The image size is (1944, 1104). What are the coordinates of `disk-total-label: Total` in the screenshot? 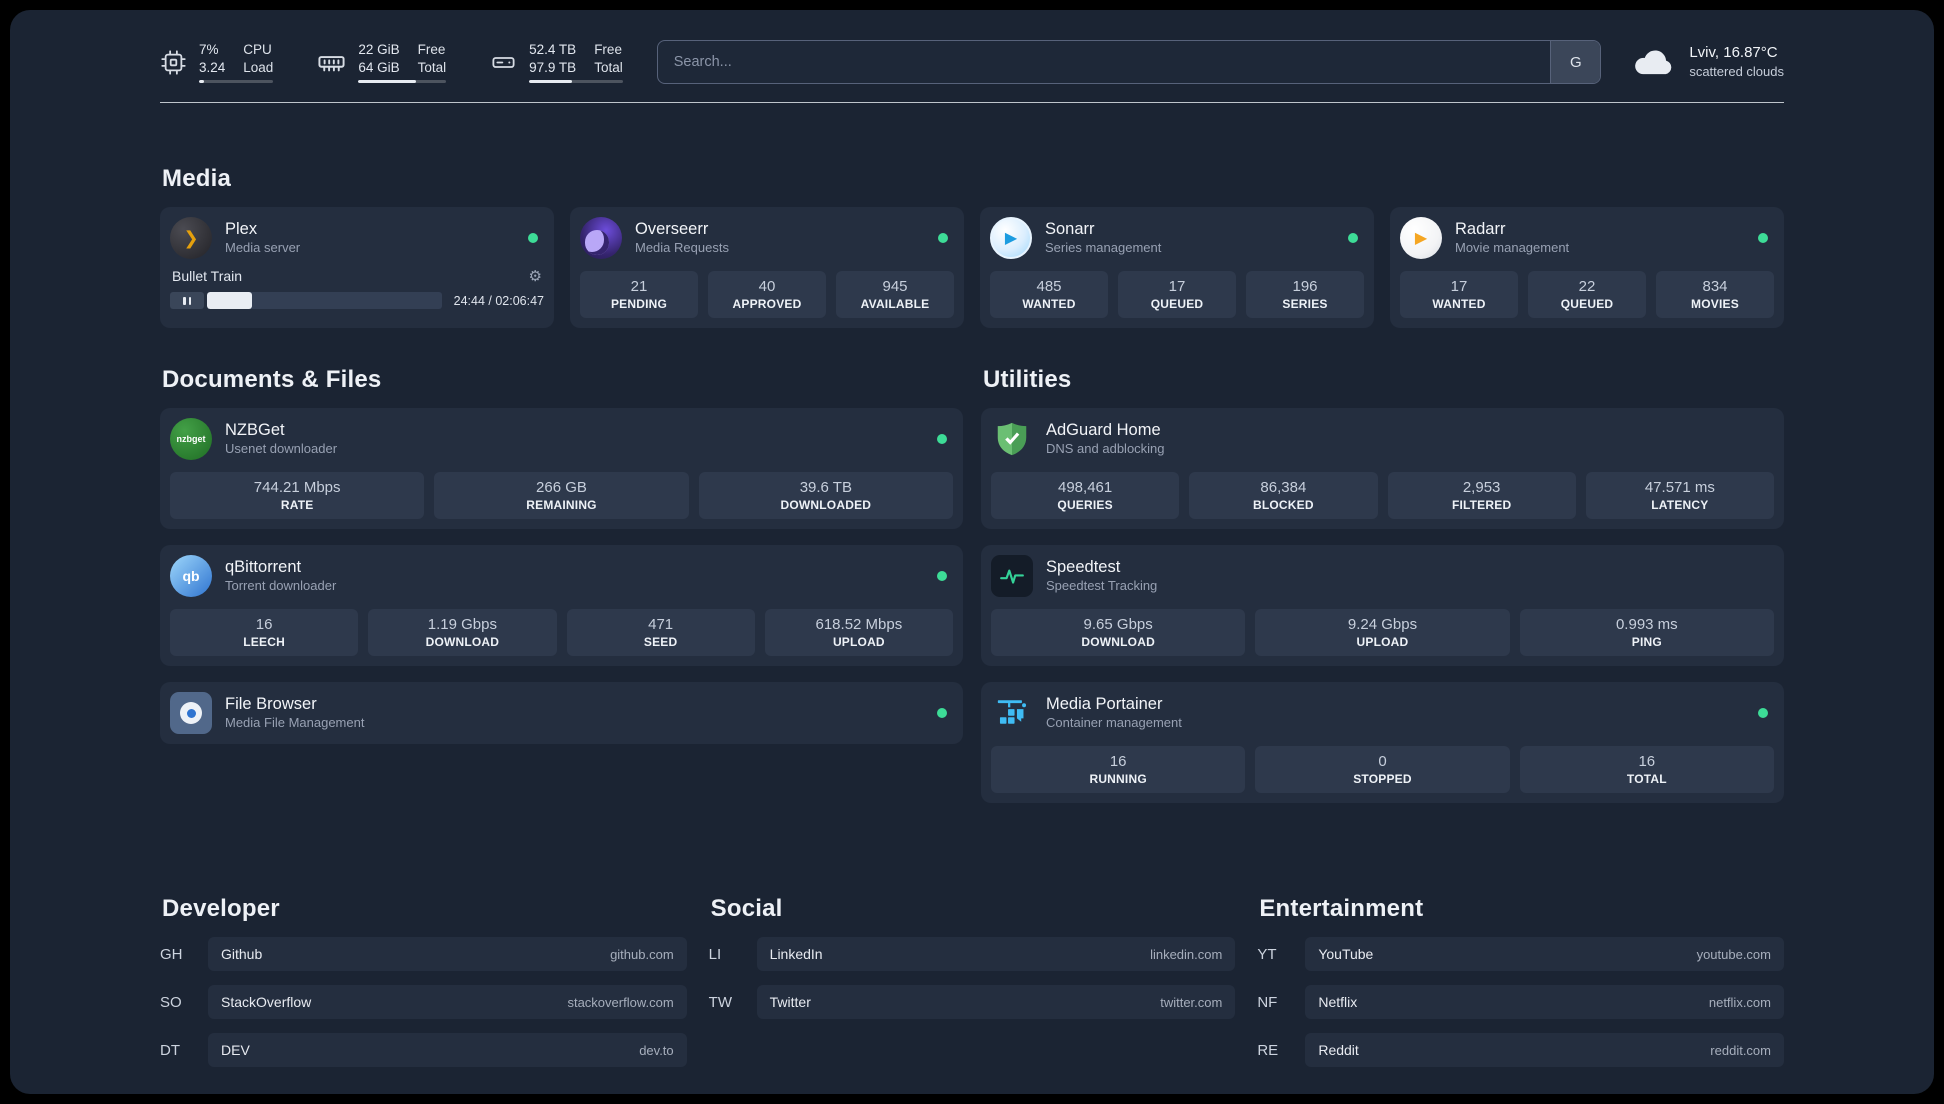 It's located at (608, 67).